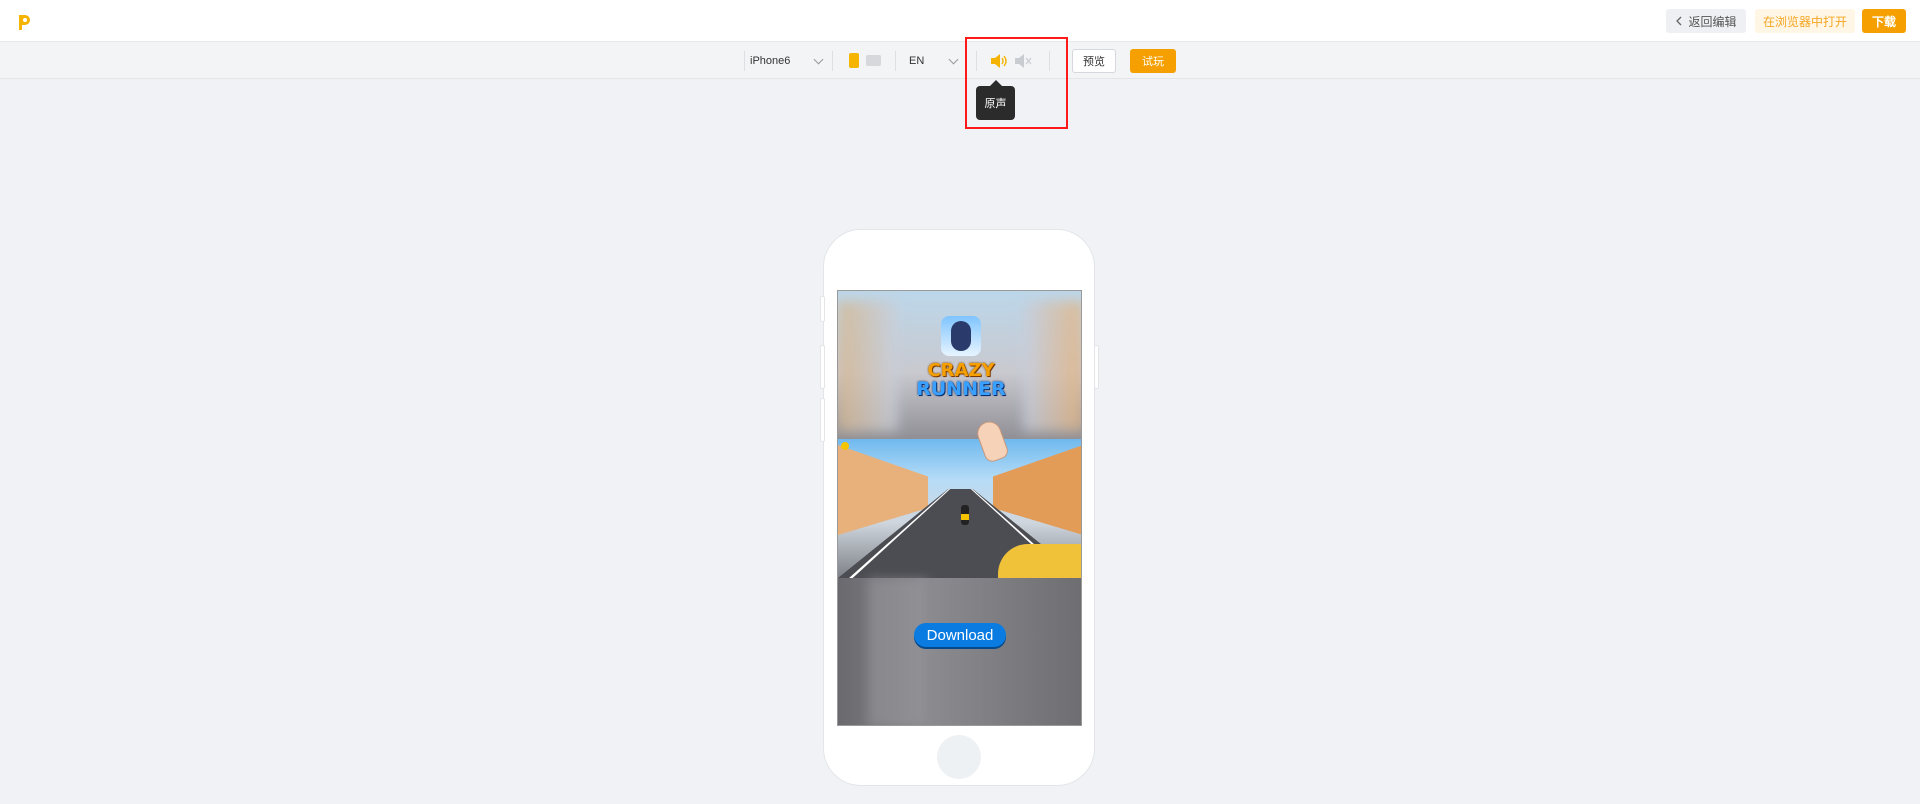 The height and width of the screenshot is (804, 1920). I want to click on phone-screen: CRAZY RUNNER Download, so click(959, 508).